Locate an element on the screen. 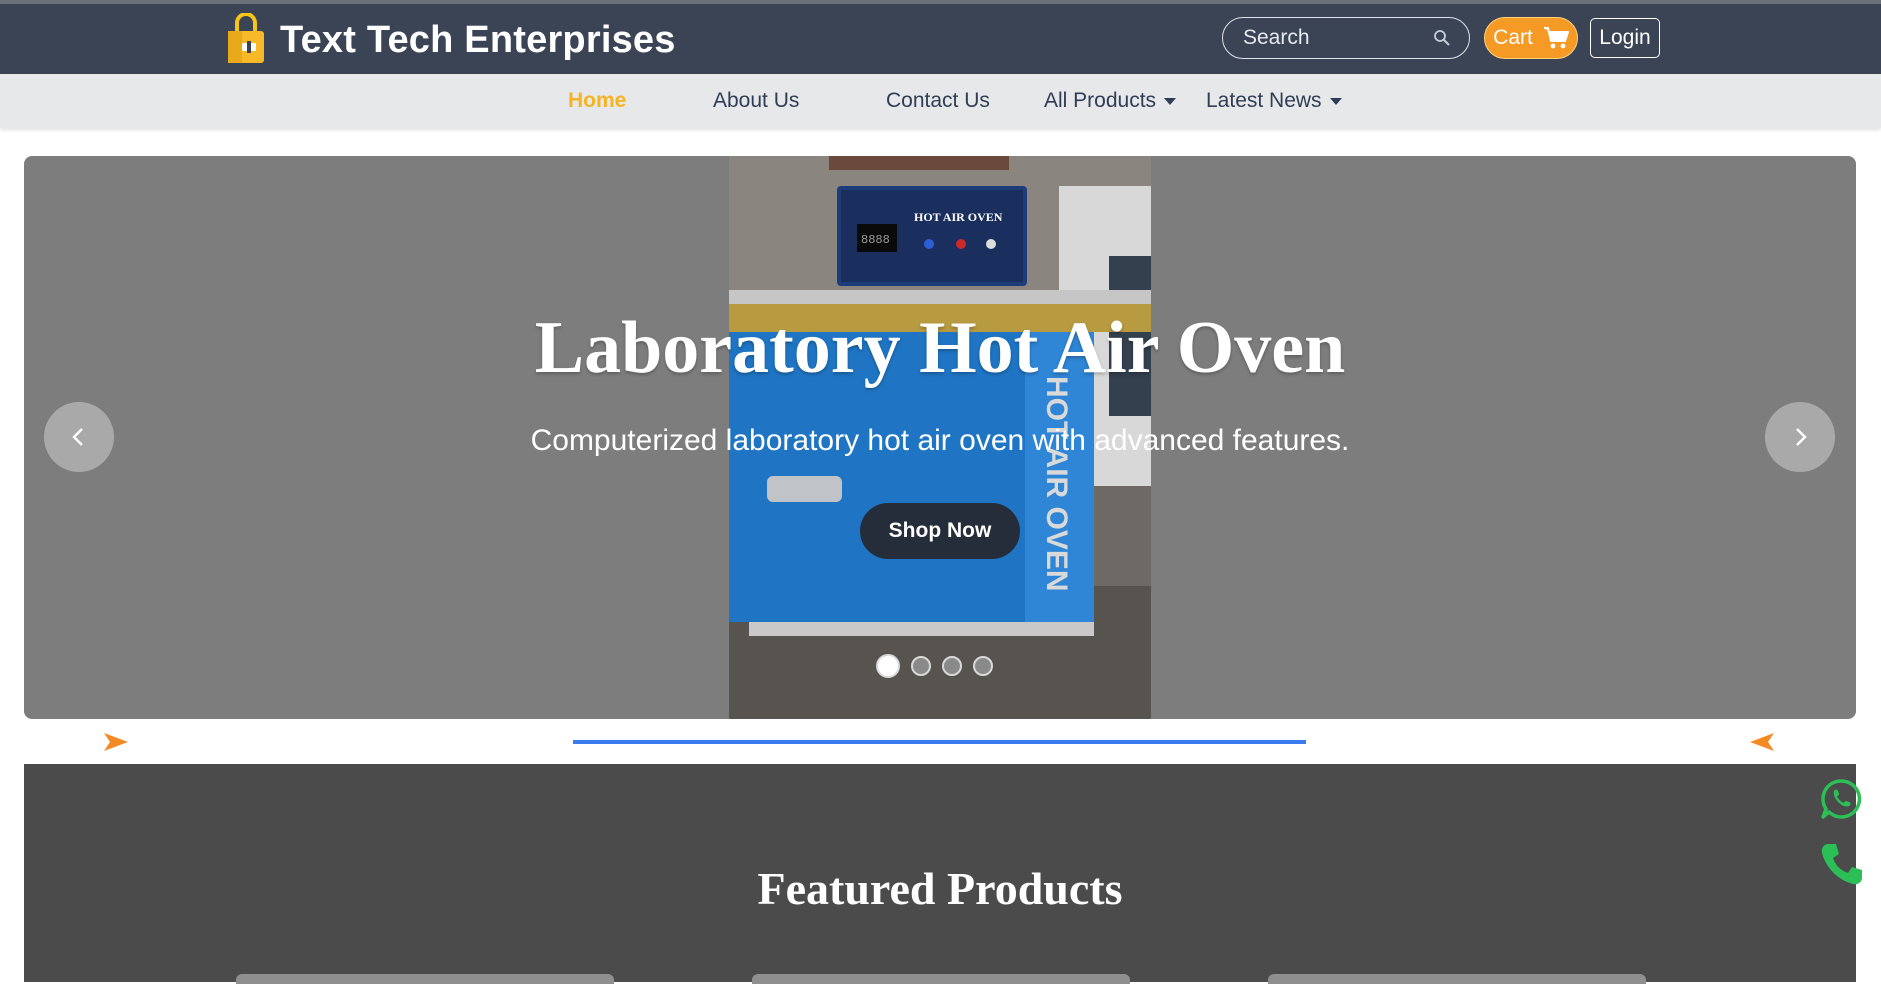 This screenshot has height=984, width=1881. site-header: Text Tech Enterprises Cart Login is located at coordinates (940, 39).